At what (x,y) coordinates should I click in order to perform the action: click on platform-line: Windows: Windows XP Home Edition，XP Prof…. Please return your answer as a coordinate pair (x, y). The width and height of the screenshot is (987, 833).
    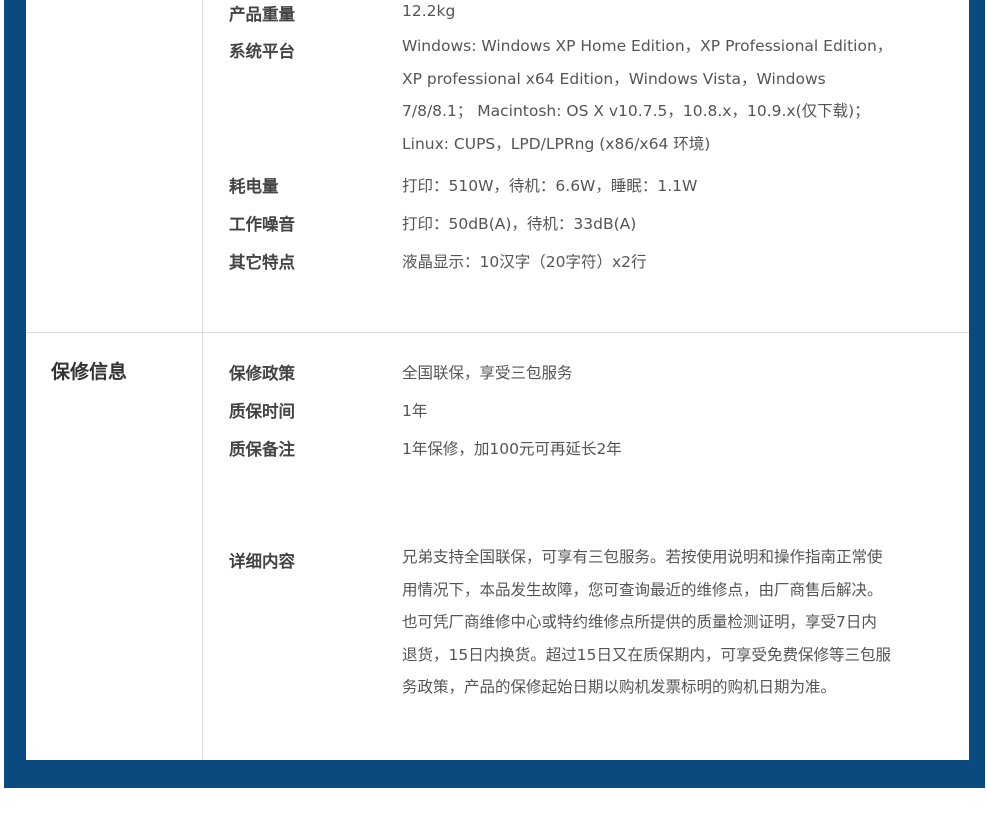
    Looking at the image, I should click on (647, 46).